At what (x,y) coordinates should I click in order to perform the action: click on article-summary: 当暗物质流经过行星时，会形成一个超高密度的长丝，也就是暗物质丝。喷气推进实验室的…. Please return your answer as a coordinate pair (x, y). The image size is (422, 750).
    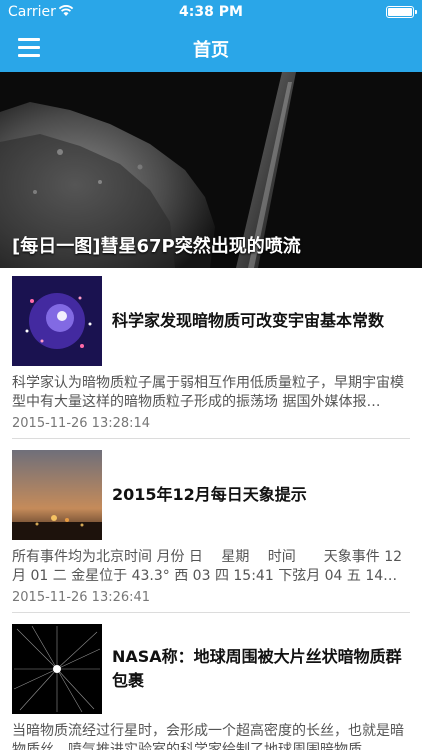
    Looking at the image, I should click on (208, 736).